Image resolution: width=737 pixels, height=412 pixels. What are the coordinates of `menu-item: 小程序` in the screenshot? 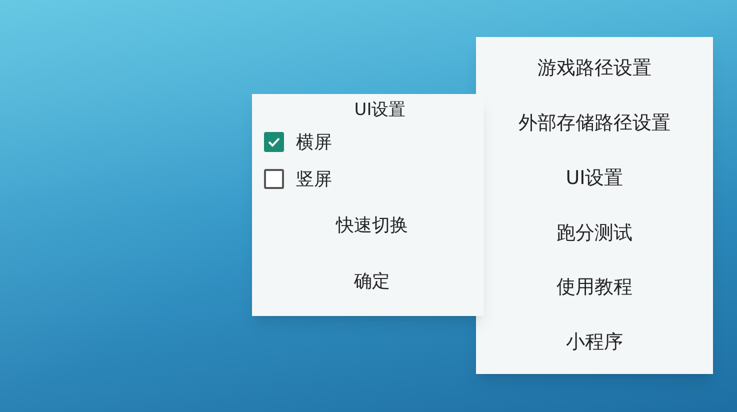 It's located at (594, 342).